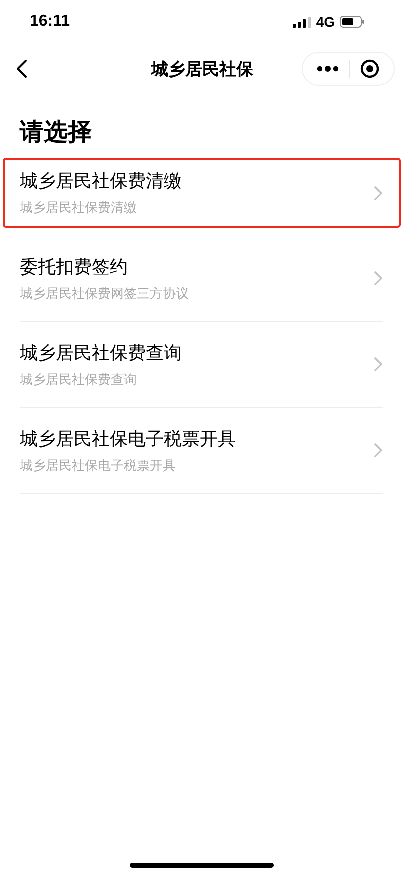 The height and width of the screenshot is (875, 405). I want to click on item-title: 城乡居民社保电子税票开具, so click(128, 439).